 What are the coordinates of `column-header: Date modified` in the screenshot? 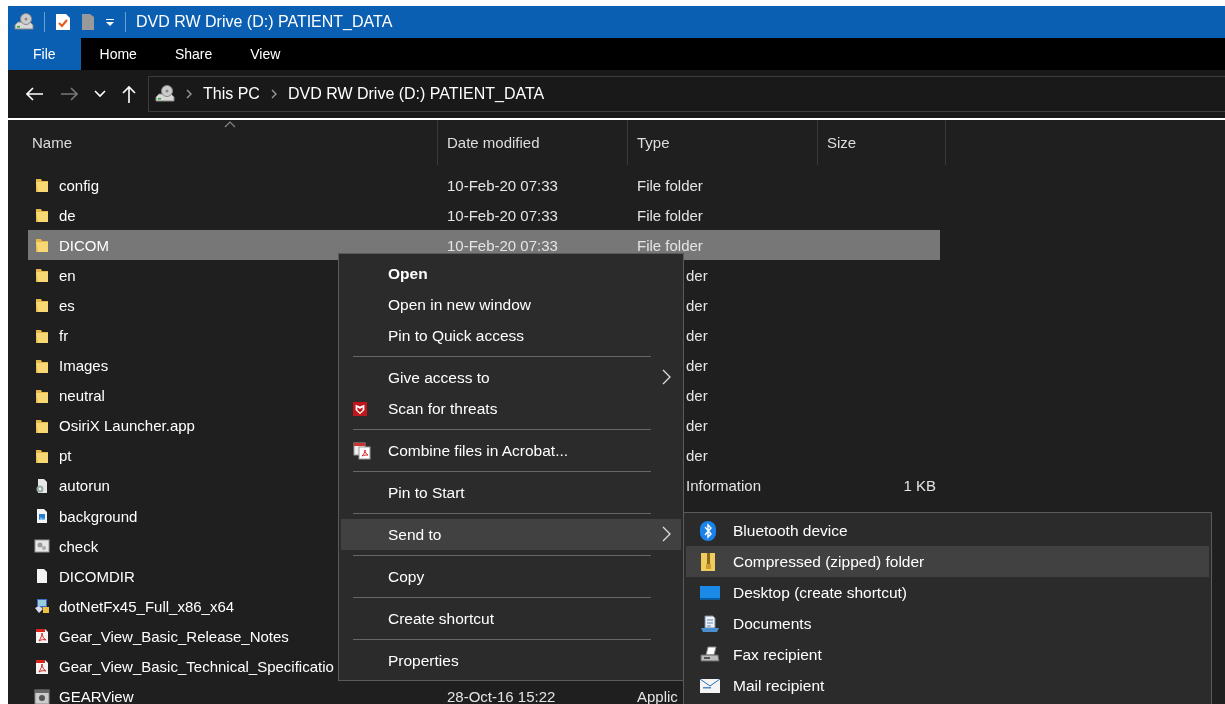 It's located at (533, 142).